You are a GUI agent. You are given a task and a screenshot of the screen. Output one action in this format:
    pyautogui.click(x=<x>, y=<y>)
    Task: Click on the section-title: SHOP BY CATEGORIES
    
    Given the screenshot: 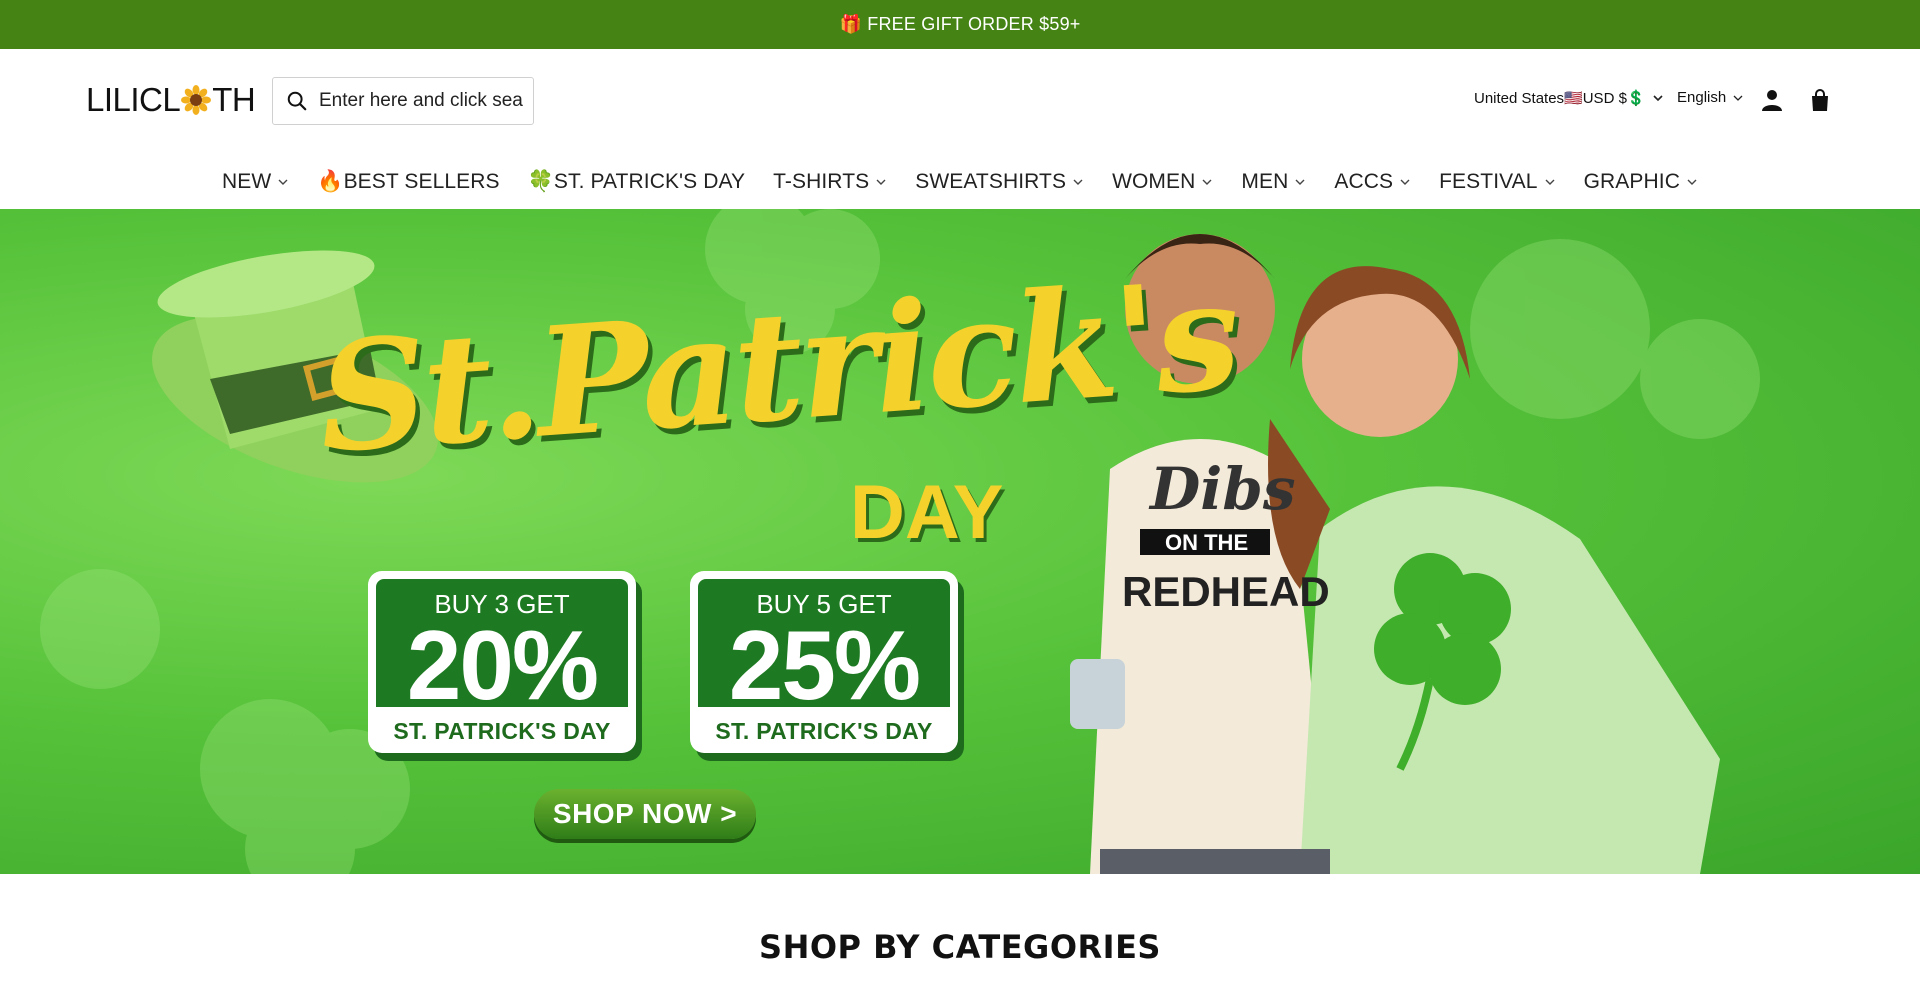 What is the action you would take?
    pyautogui.click(x=960, y=947)
    